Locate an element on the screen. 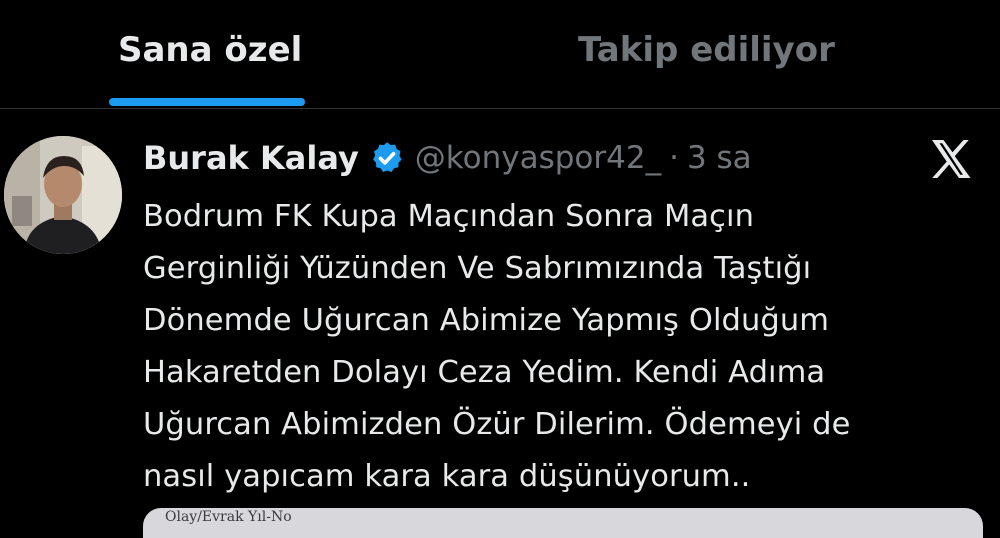 This screenshot has width=1000, height=538. media-document-text: Olay/Evrak Yıl-No is located at coordinates (228, 517).